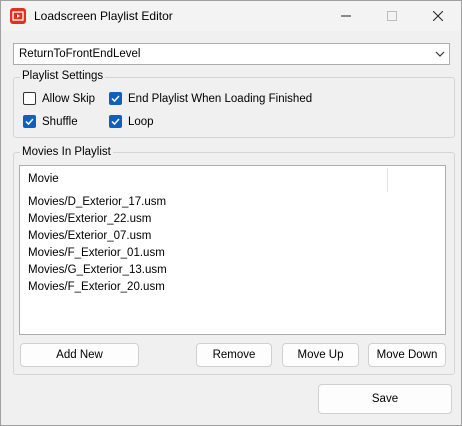 The width and height of the screenshot is (462, 426). What do you see at coordinates (234, 107) in the screenshot?
I see `playlist-settings-group` at bounding box center [234, 107].